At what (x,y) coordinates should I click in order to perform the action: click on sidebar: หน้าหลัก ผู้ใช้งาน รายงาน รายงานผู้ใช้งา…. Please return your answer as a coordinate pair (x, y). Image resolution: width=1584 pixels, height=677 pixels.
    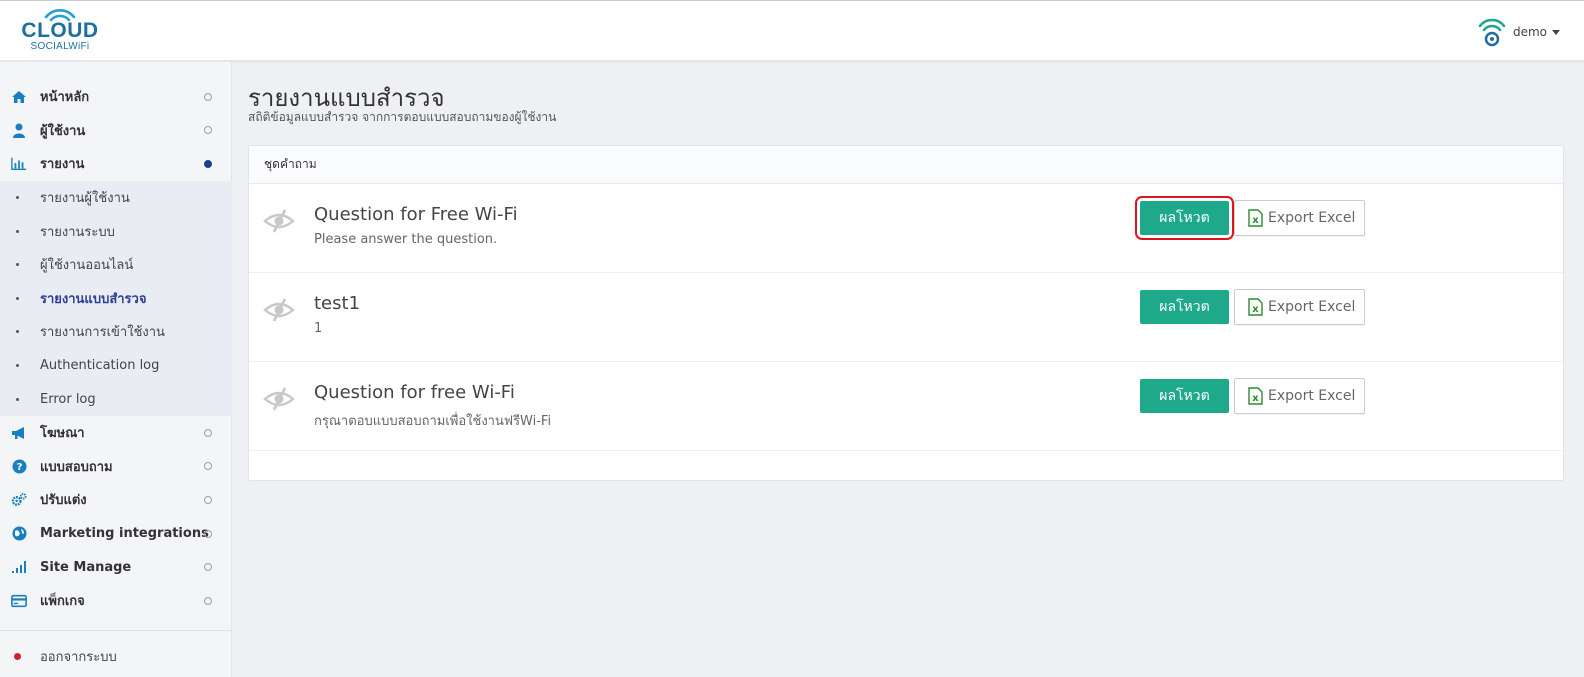
    Looking at the image, I should click on (116, 369).